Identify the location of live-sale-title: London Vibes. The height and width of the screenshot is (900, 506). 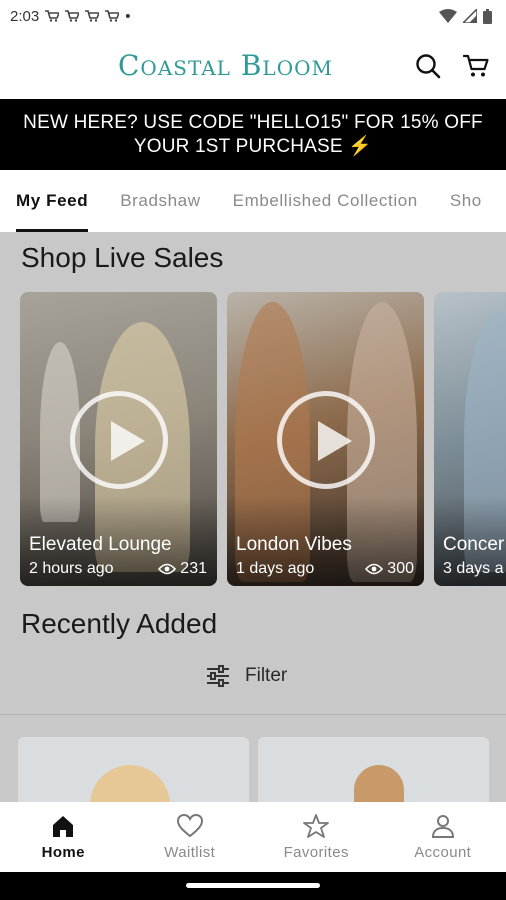
(294, 544).